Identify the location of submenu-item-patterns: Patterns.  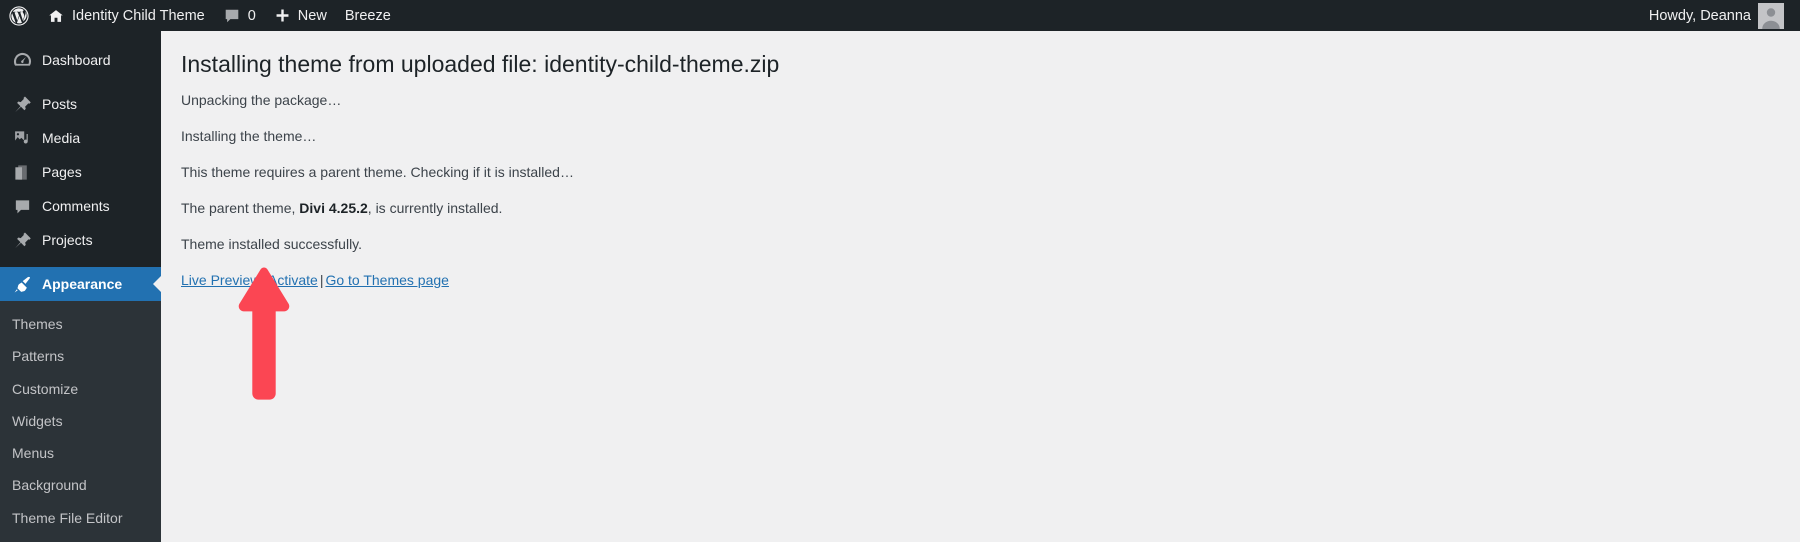
(80, 356).